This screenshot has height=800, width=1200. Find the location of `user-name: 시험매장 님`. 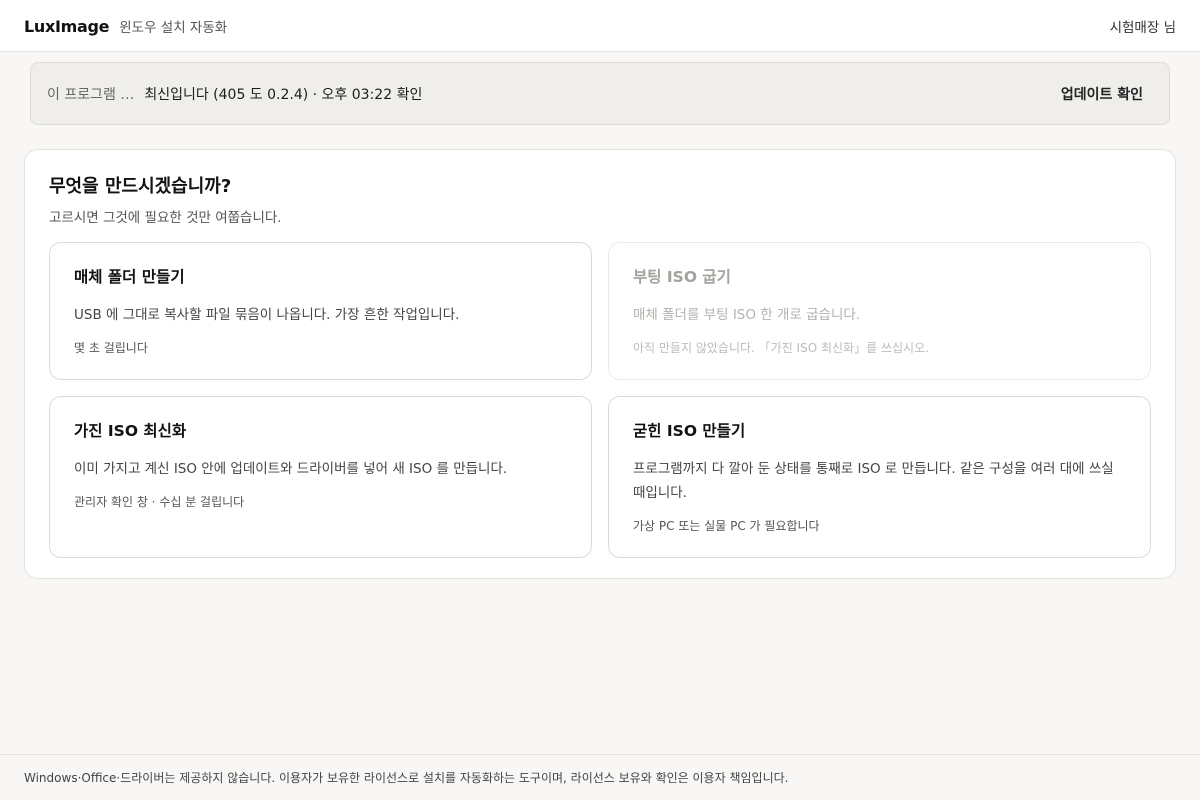

user-name: 시험매장 님 is located at coordinates (1143, 26).